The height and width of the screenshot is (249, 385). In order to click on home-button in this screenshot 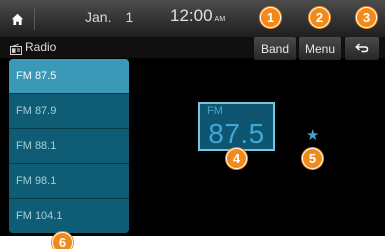, I will do `click(17, 19)`.